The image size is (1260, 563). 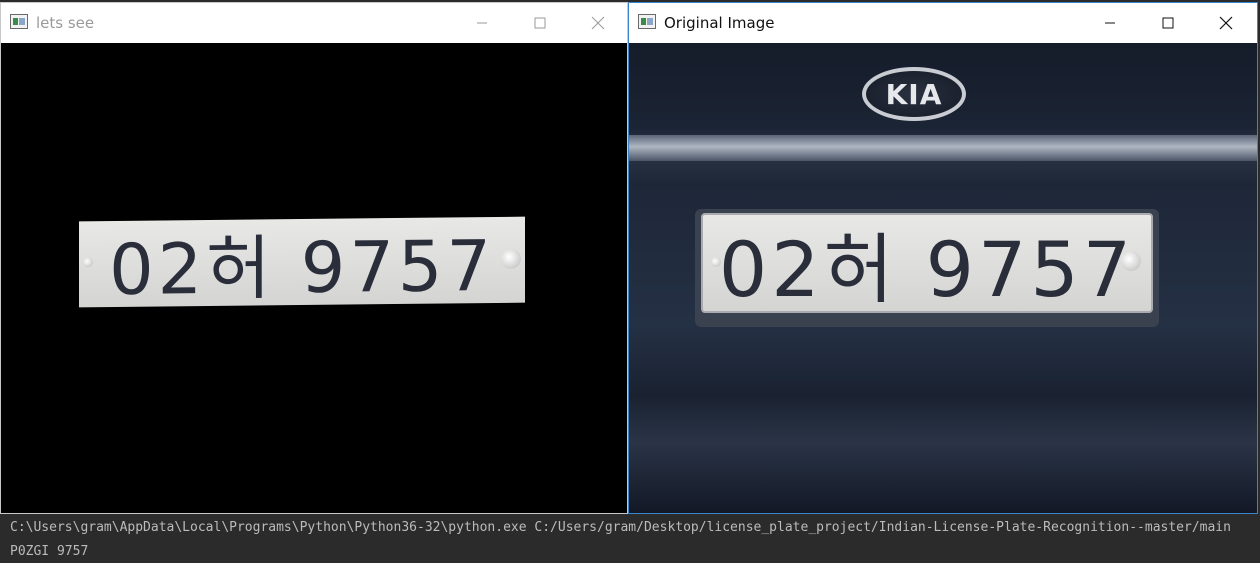 I want to click on kia-logo-text: KIA, so click(x=914, y=94).